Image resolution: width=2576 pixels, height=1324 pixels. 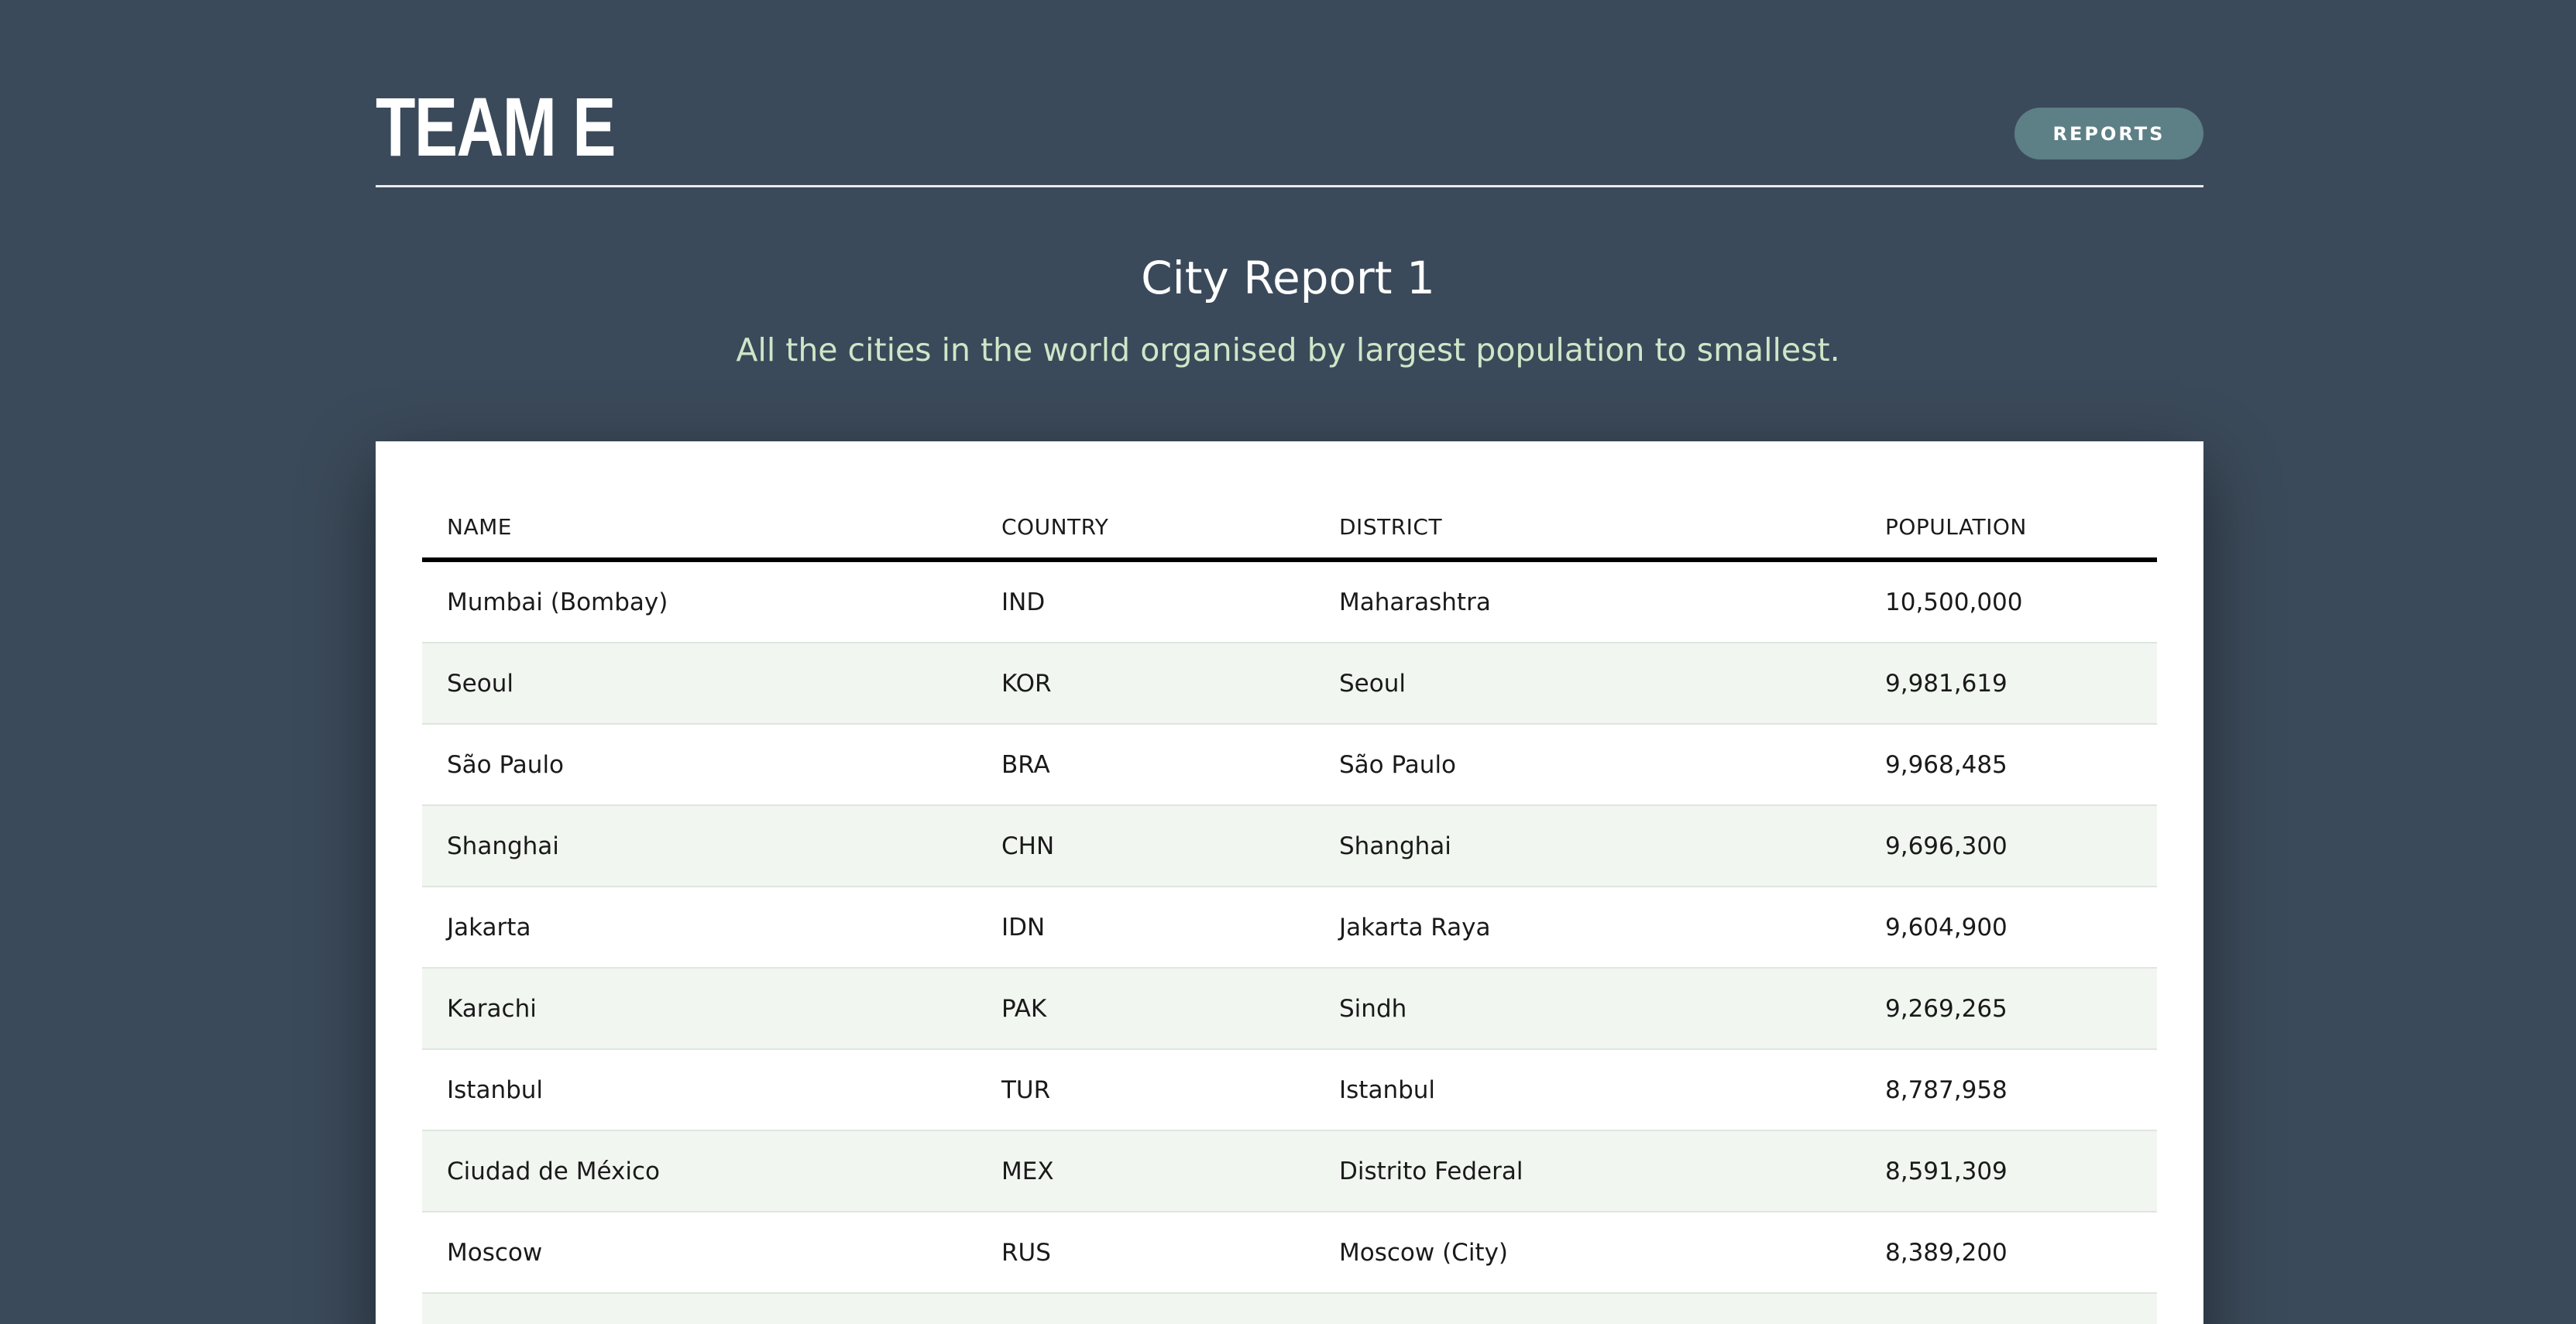 I want to click on cell-name: Ciudad de México, so click(x=699, y=1171).